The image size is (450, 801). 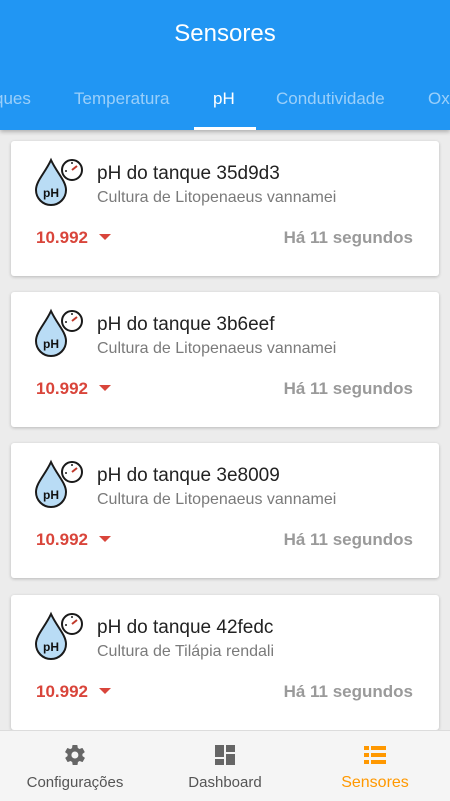 What do you see at coordinates (439, 101) in the screenshot?
I see `tab-oxigenio: Ox` at bounding box center [439, 101].